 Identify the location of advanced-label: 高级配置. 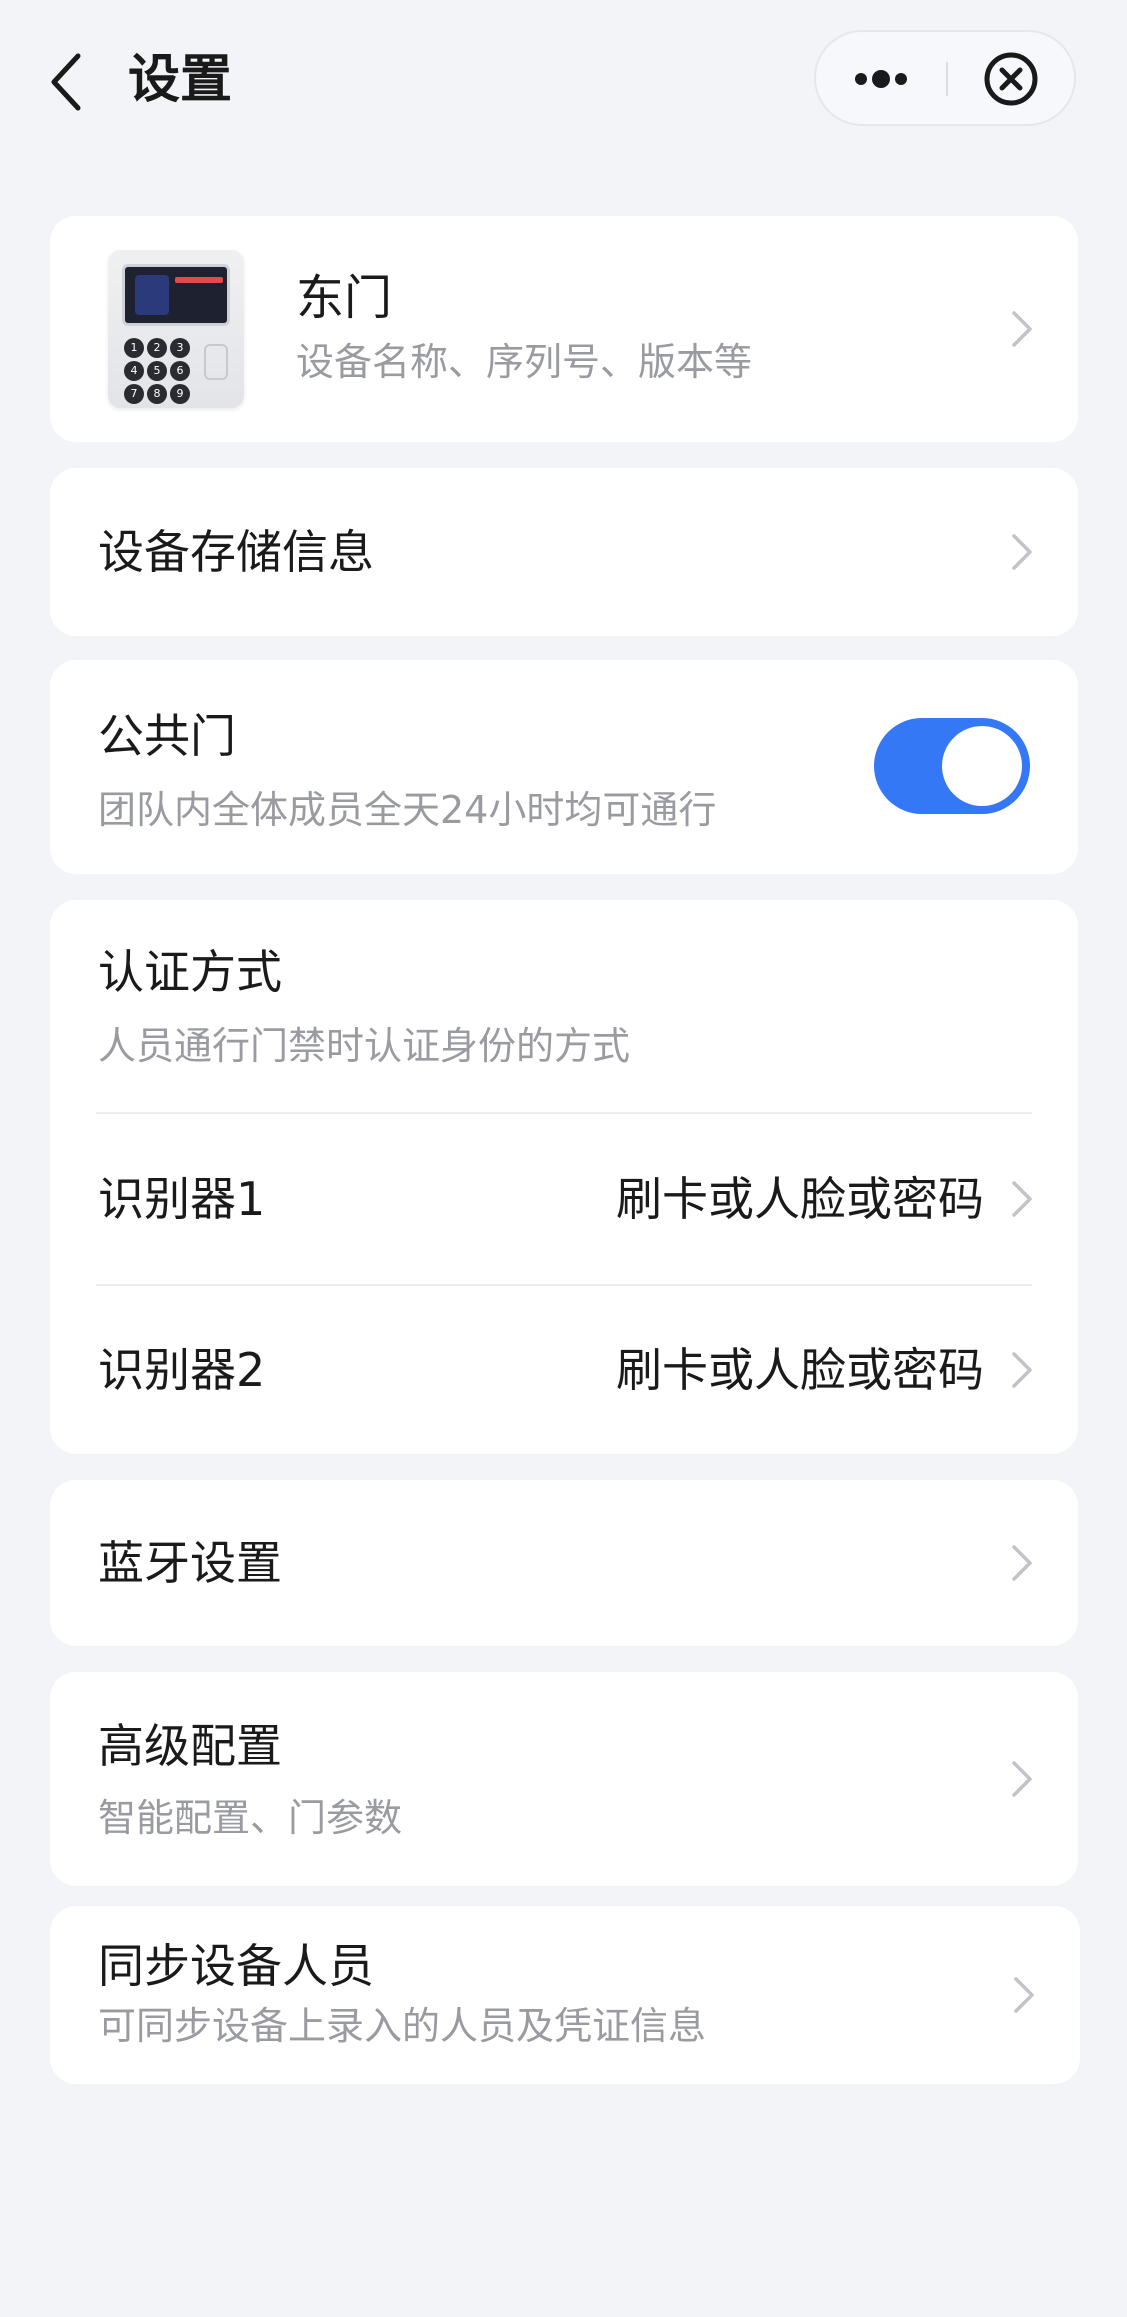
(190, 1746).